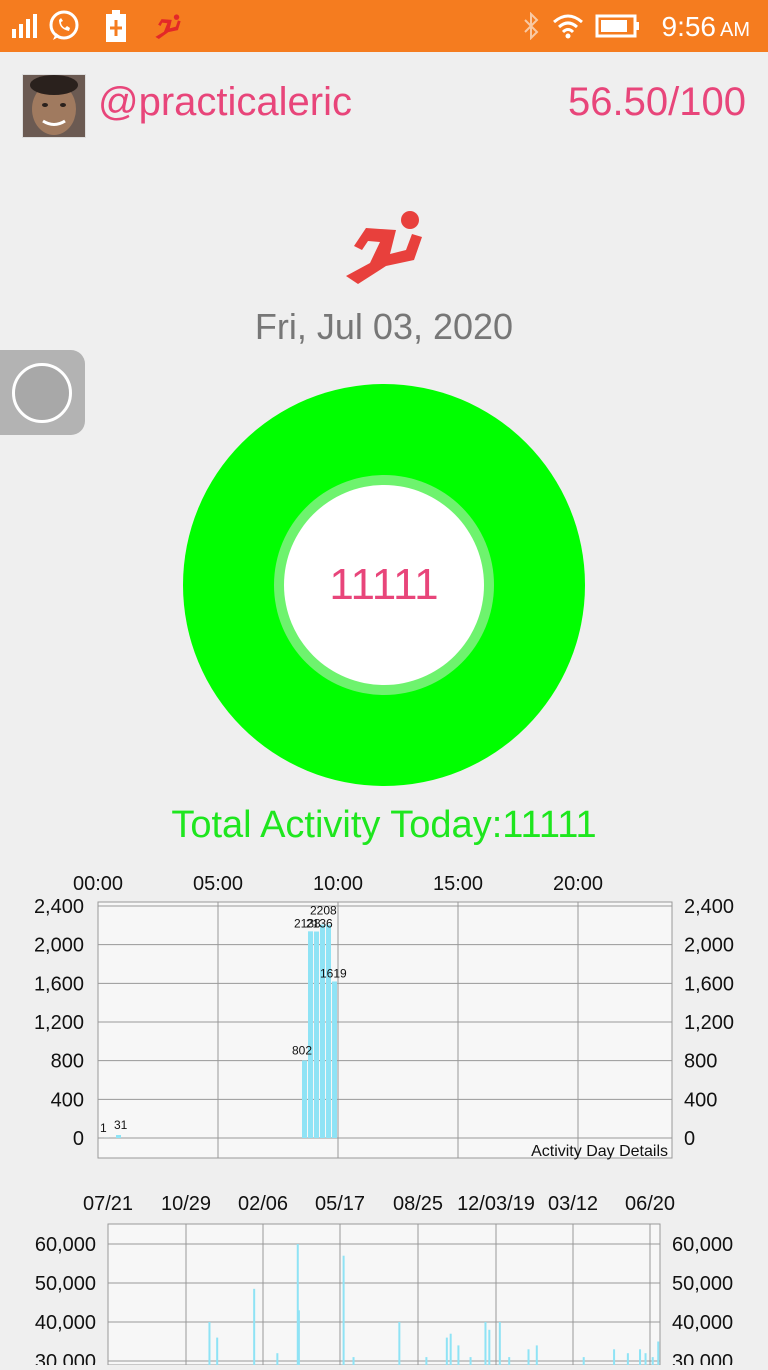  Describe the element at coordinates (225, 102) in the screenshot. I see `username: @practicaleric` at that location.